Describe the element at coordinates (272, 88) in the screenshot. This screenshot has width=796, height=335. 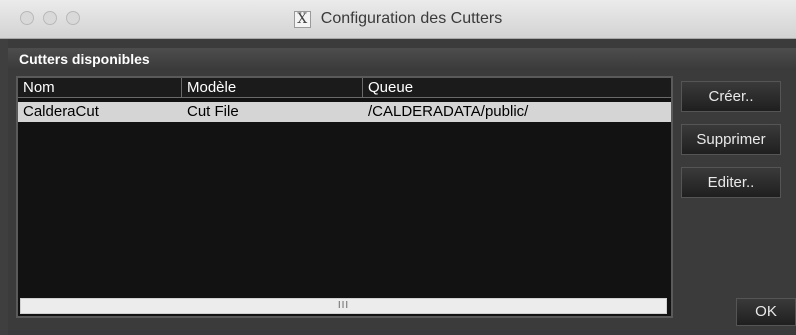
I see `column-header-modele: Modèle` at that location.